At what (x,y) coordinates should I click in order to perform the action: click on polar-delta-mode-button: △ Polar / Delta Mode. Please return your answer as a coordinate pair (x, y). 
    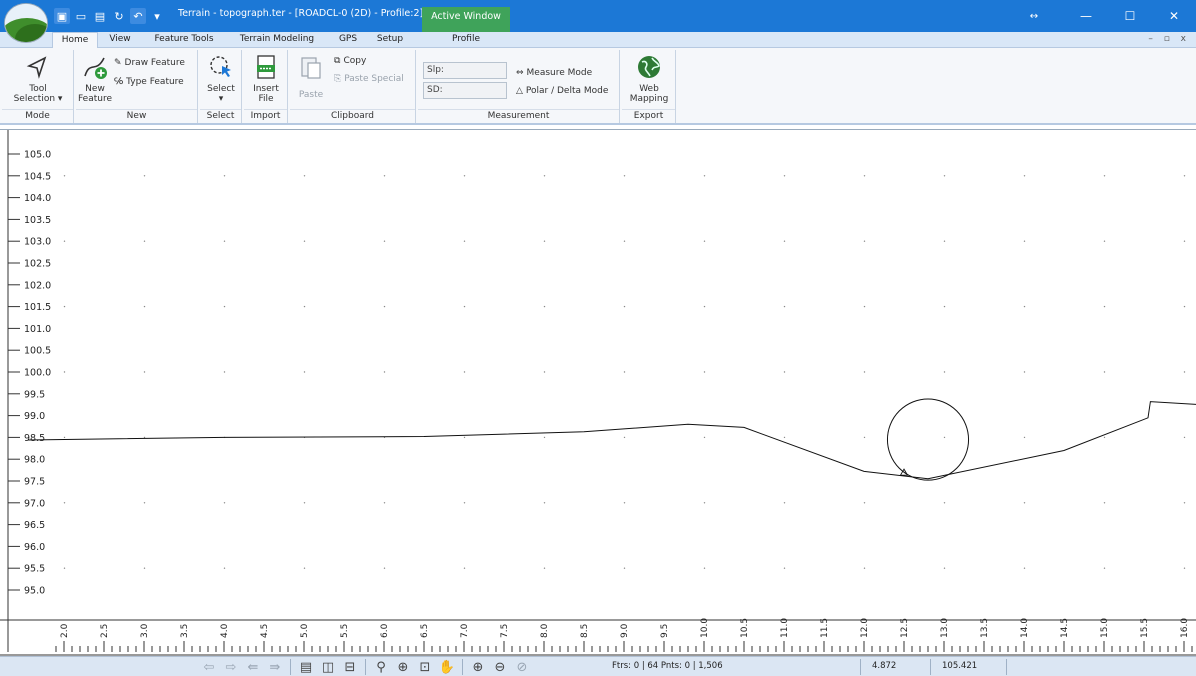
    Looking at the image, I should click on (562, 91).